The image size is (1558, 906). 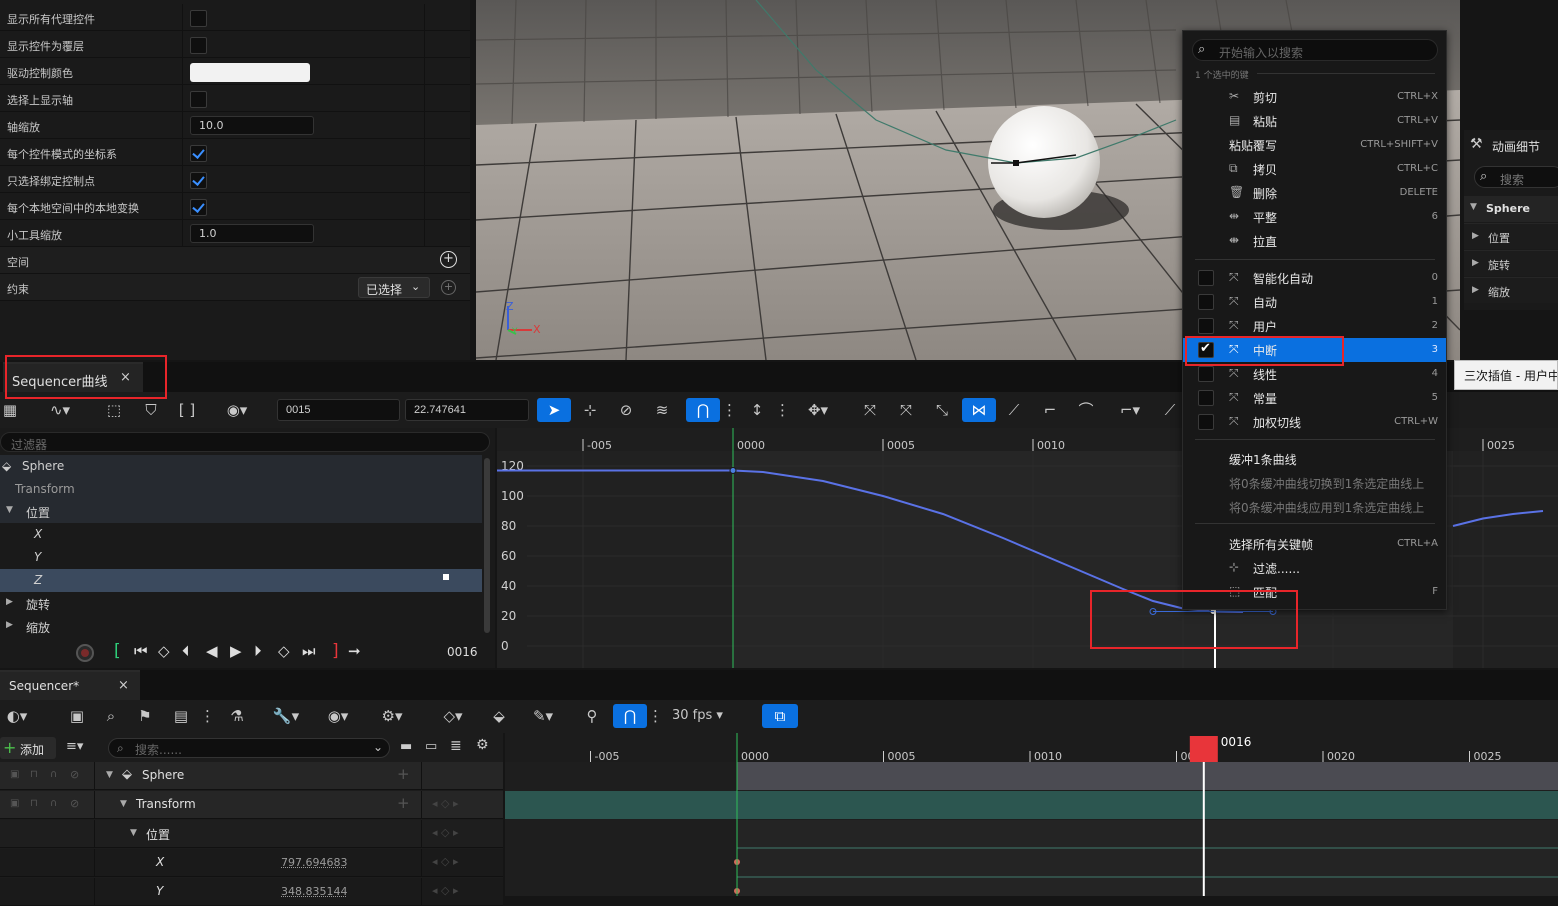 I want to click on clapper-icon: ▤, so click(x=181, y=716).